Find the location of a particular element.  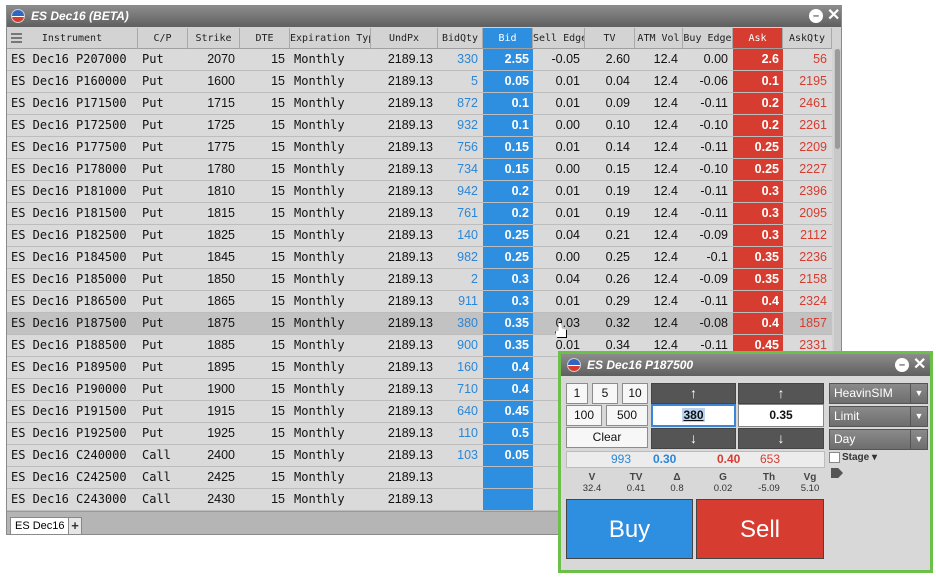

qty-1-button: 1 is located at coordinates (577, 393).